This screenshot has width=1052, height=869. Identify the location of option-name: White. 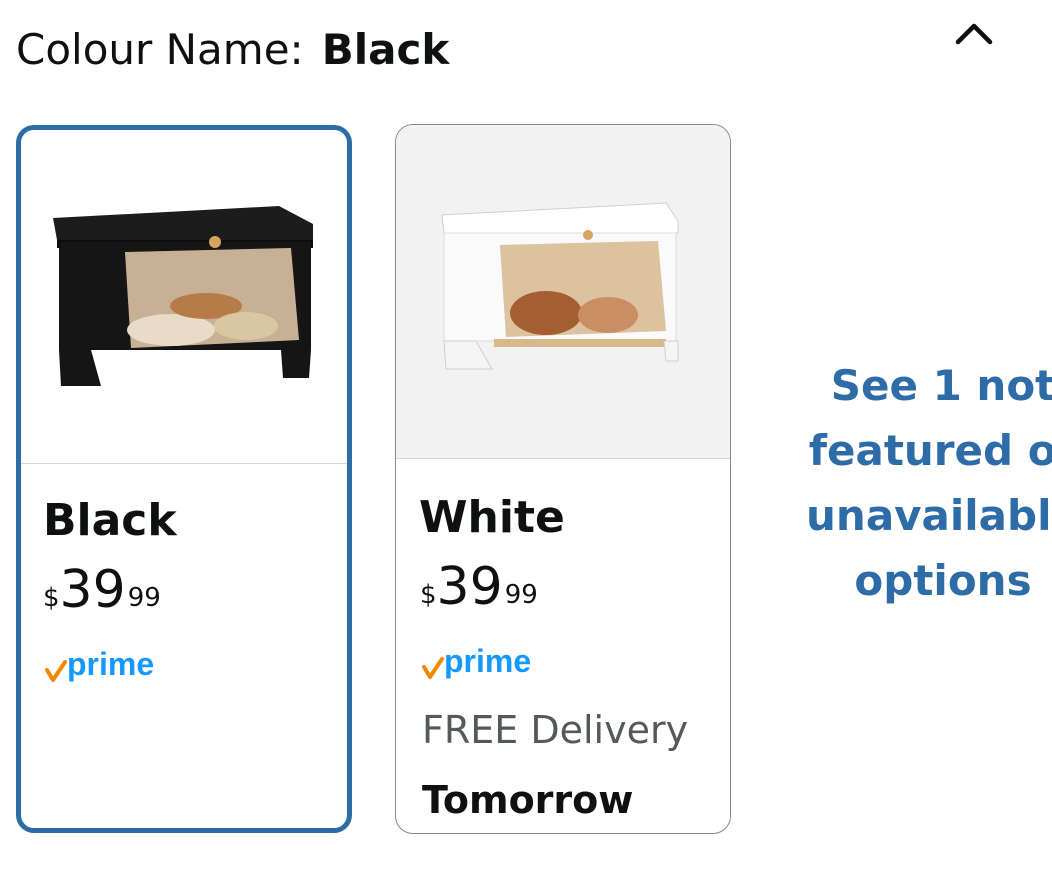
(492, 517).